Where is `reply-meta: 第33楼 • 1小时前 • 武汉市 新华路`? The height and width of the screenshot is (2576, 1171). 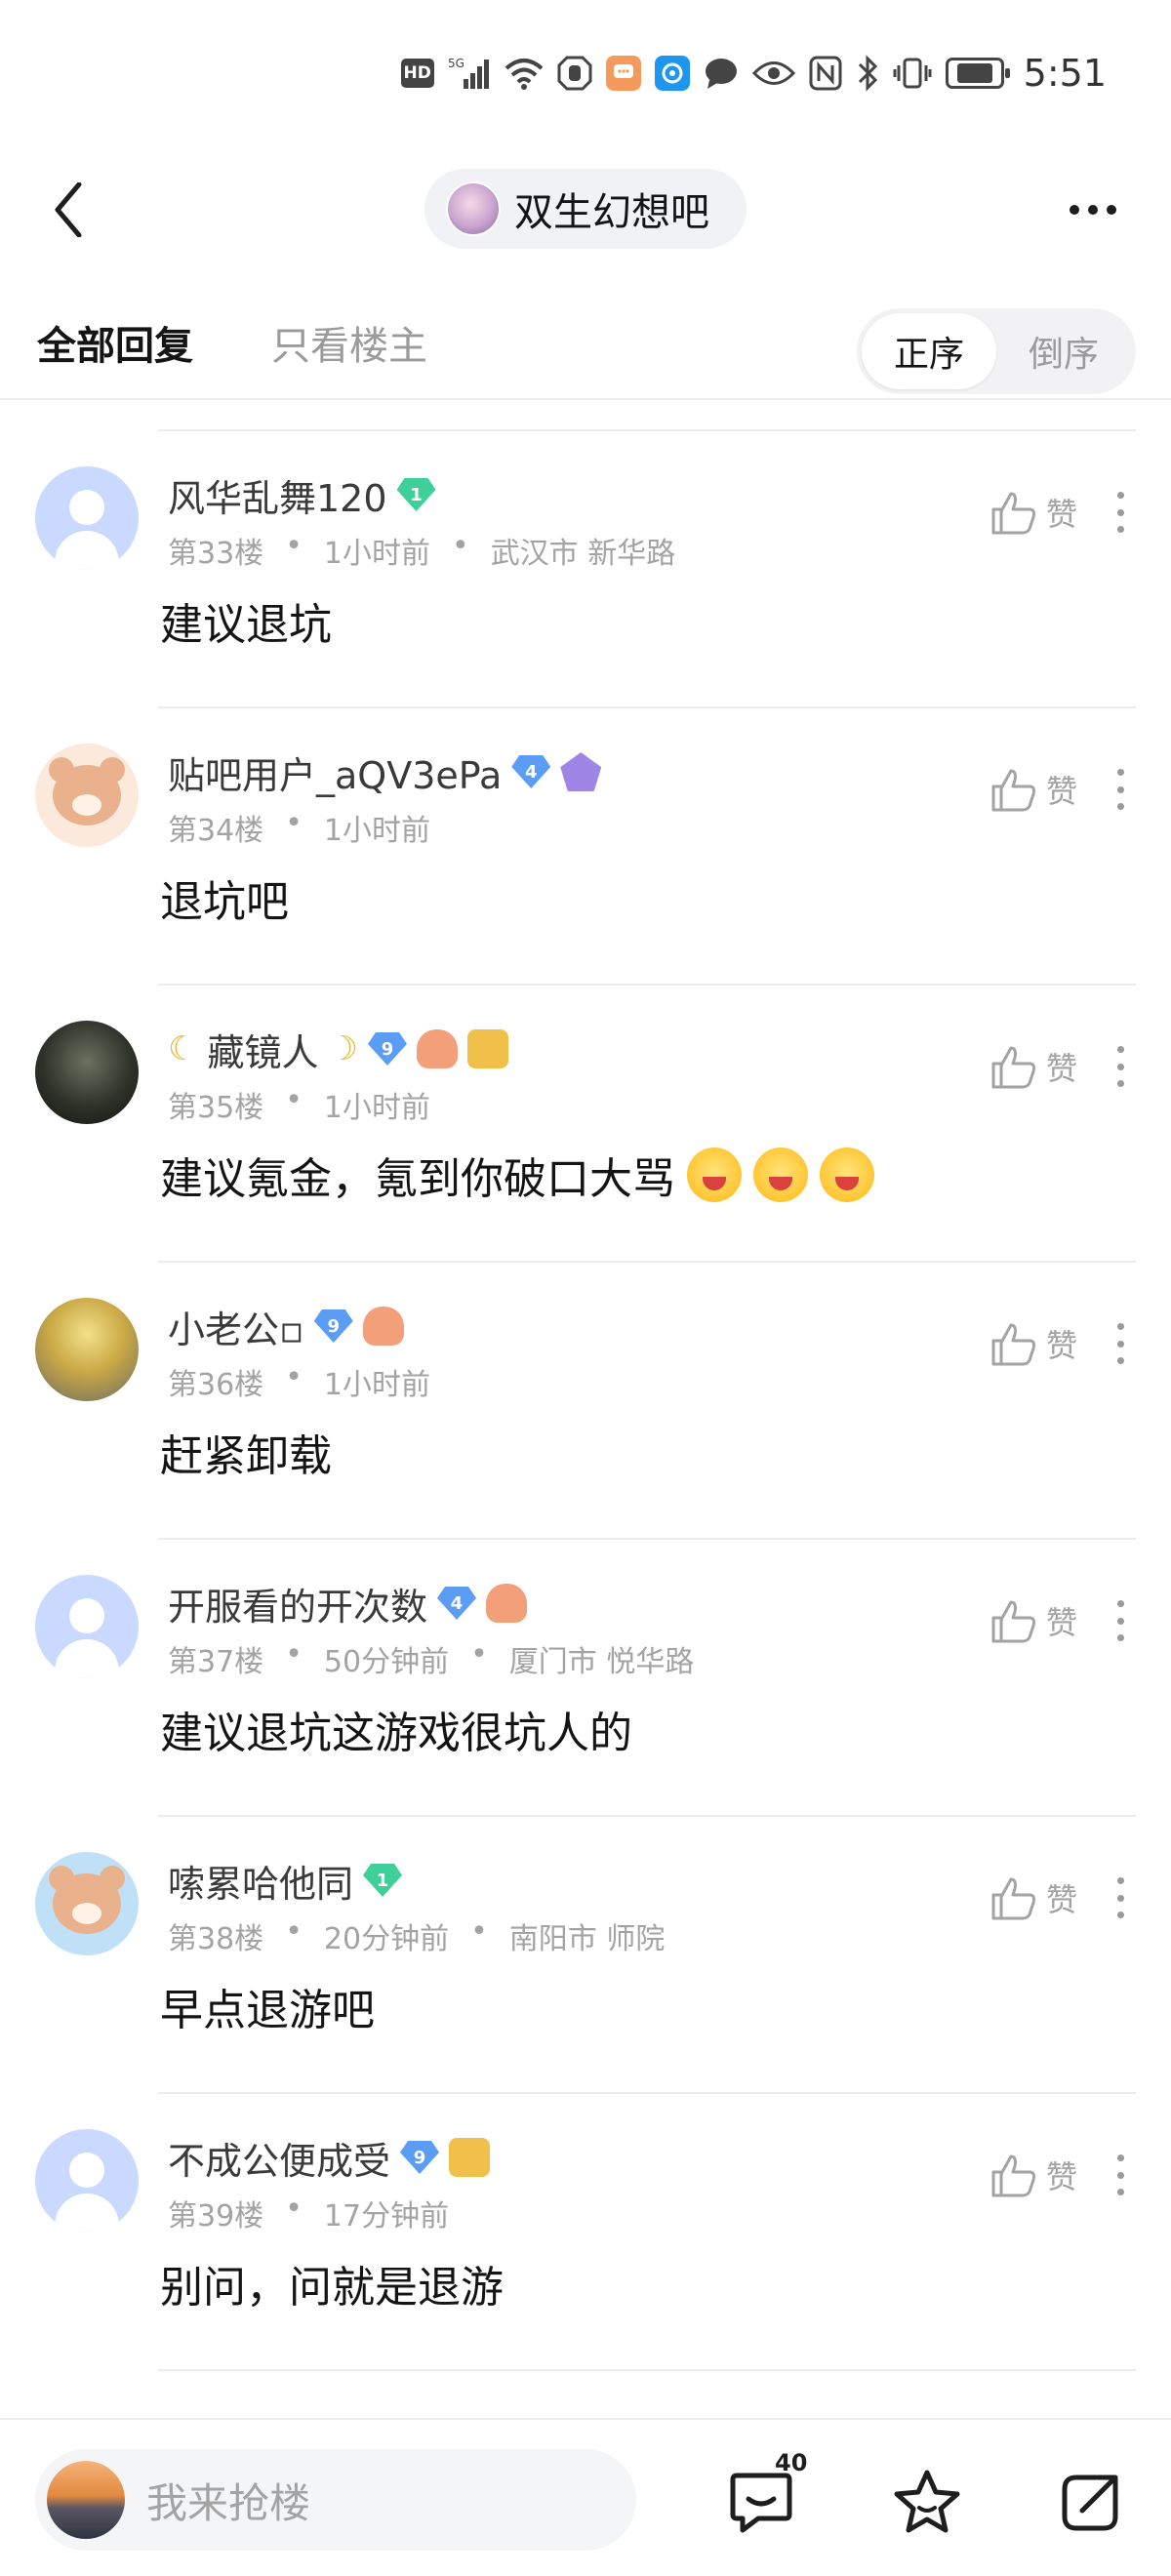
reply-meta: 第33楼 • 1小时前 • 武汉市 新华路 is located at coordinates (422, 550).